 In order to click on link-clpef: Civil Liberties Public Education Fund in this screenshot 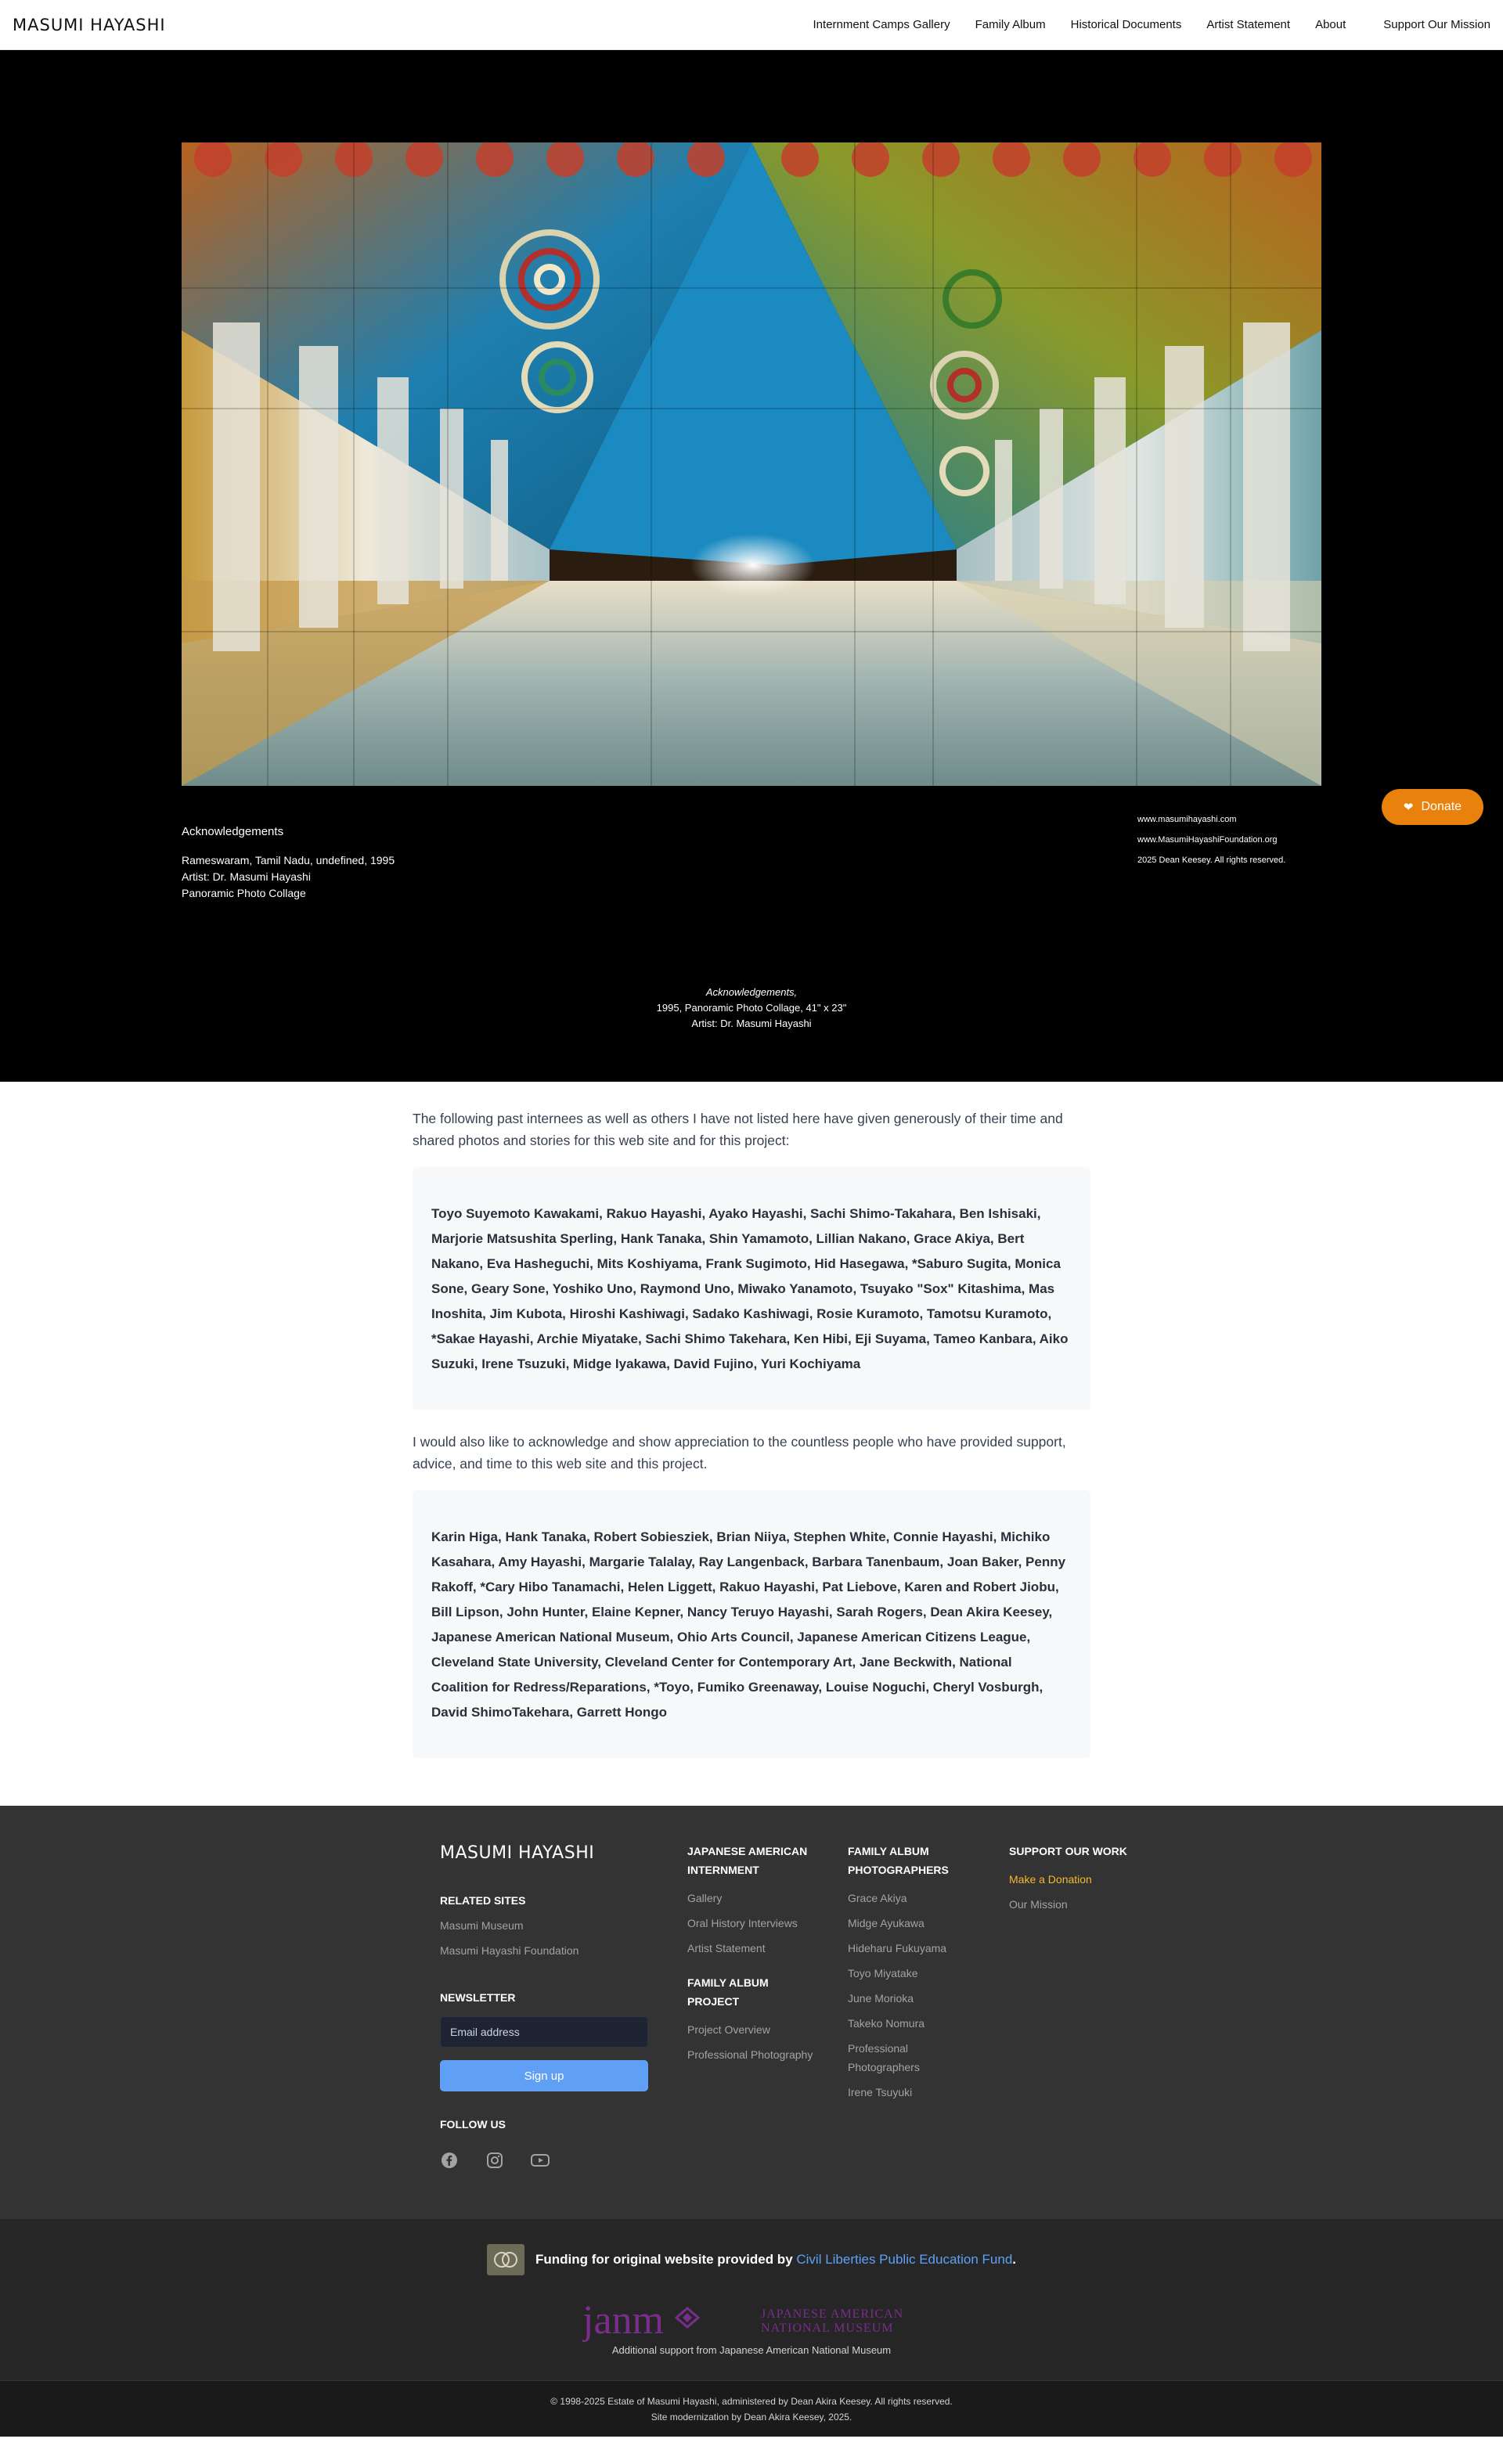, I will do `click(904, 2260)`.